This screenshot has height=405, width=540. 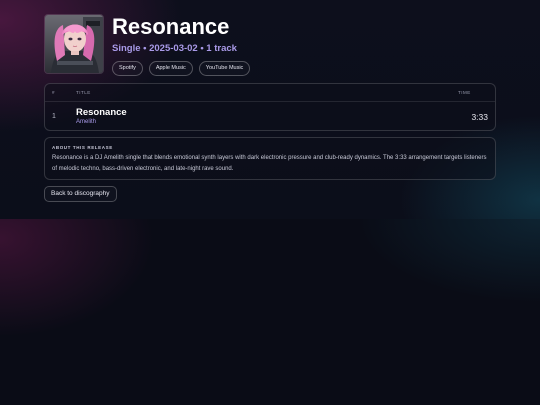 What do you see at coordinates (224, 68) in the screenshot?
I see `youtube-music-link: YouTube Music` at bounding box center [224, 68].